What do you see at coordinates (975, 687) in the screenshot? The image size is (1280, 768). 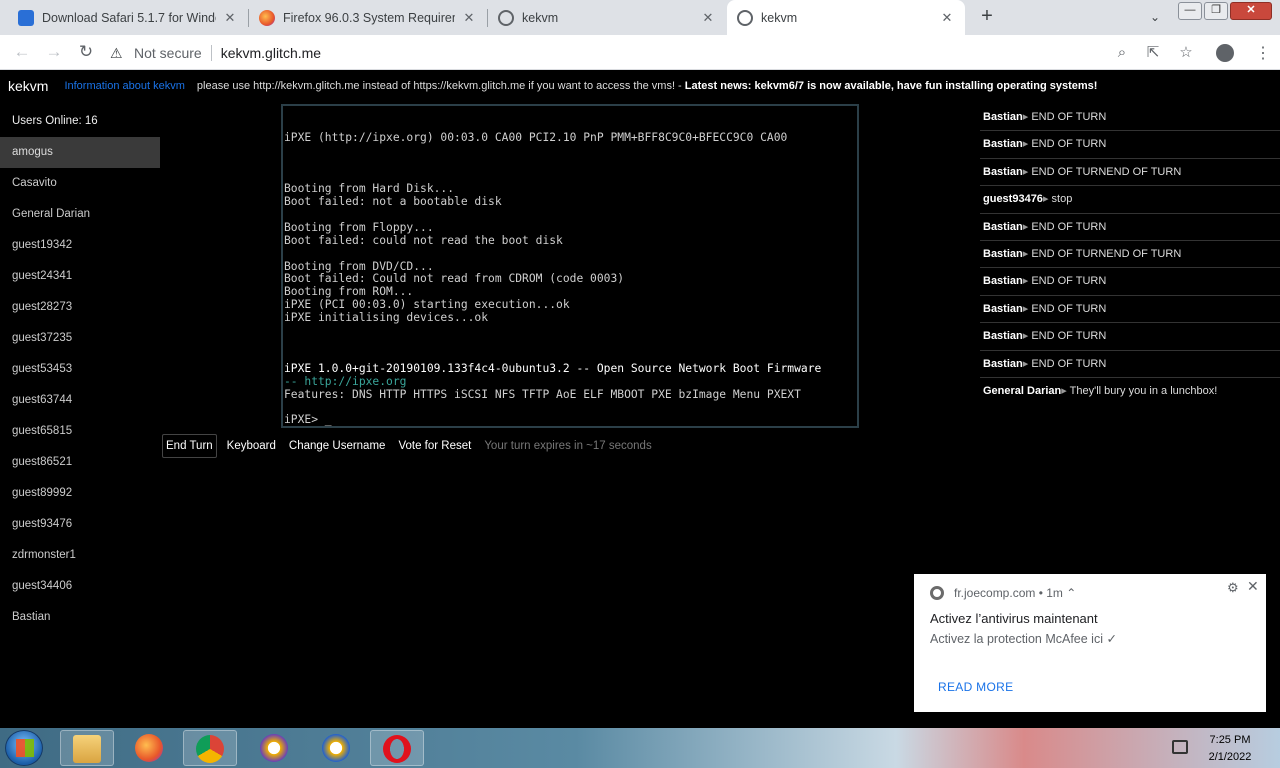 I see `read-more-button: READ MORE` at bounding box center [975, 687].